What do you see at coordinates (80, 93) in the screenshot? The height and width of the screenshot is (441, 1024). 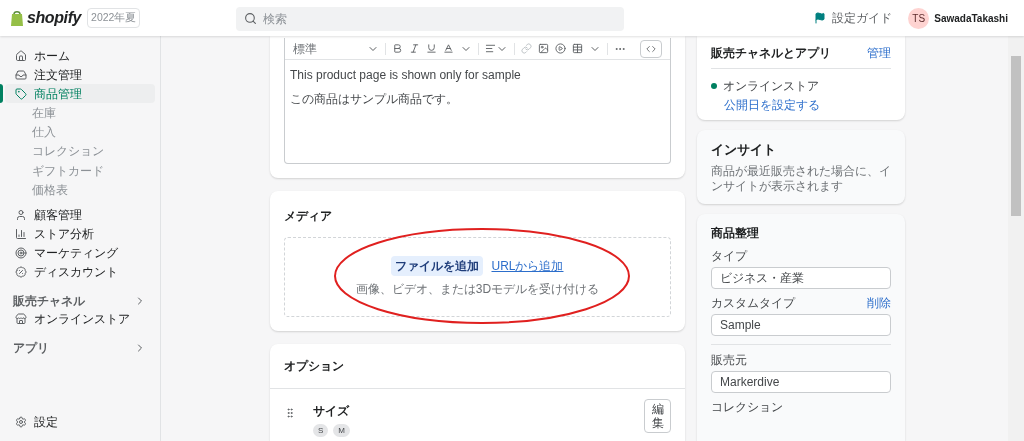 I see `sidebar-item: 商品管理` at bounding box center [80, 93].